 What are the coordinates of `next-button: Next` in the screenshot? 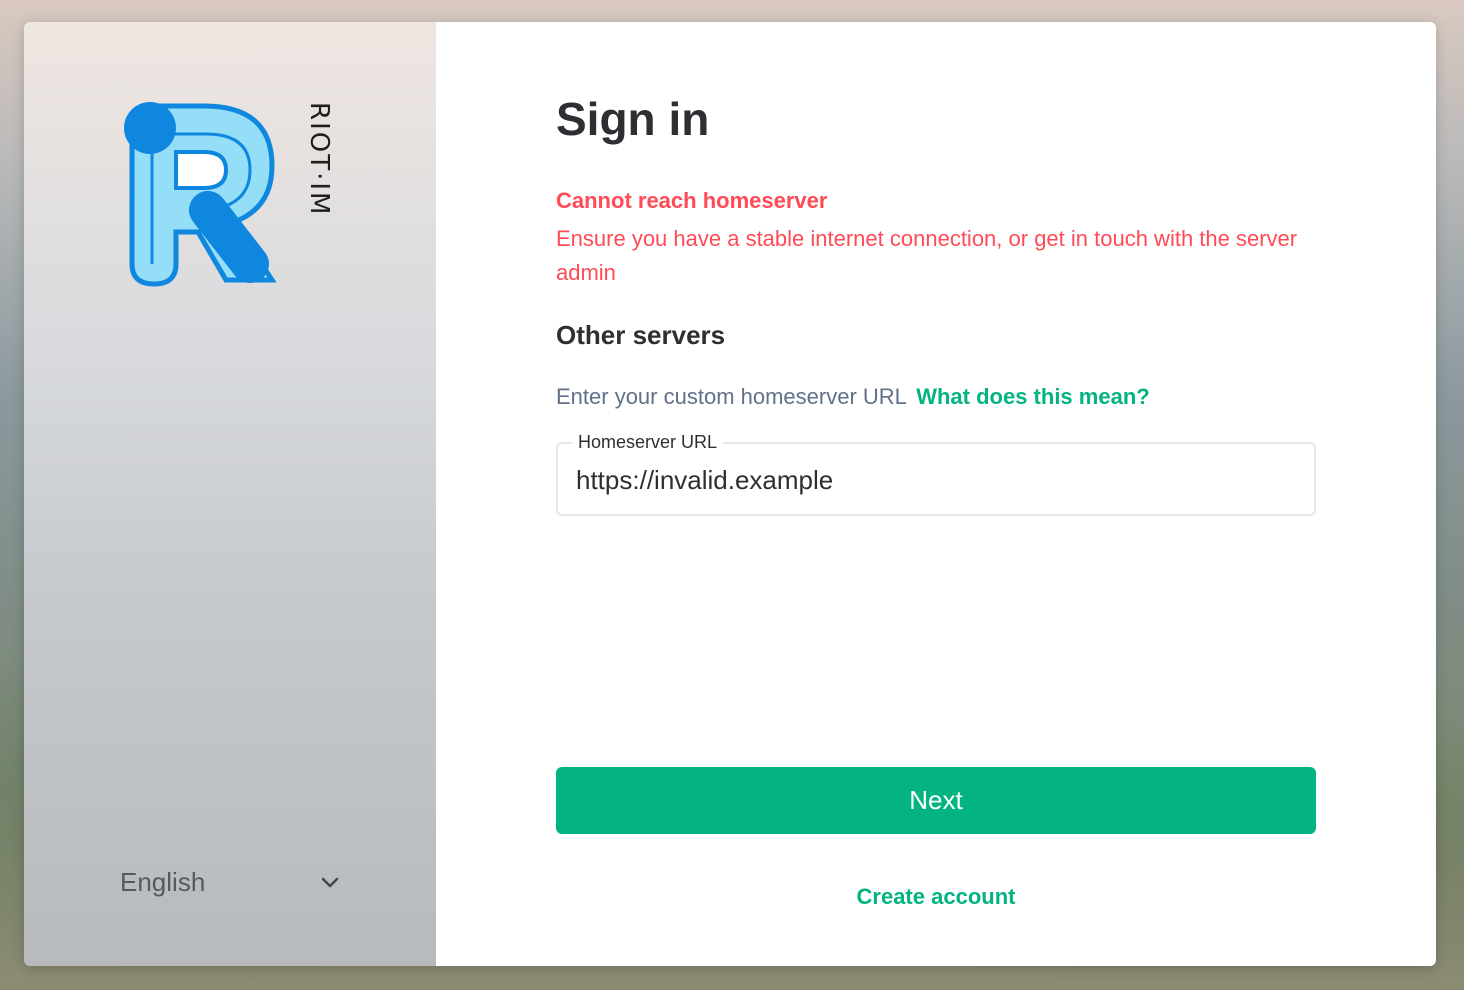 It's located at (936, 800).